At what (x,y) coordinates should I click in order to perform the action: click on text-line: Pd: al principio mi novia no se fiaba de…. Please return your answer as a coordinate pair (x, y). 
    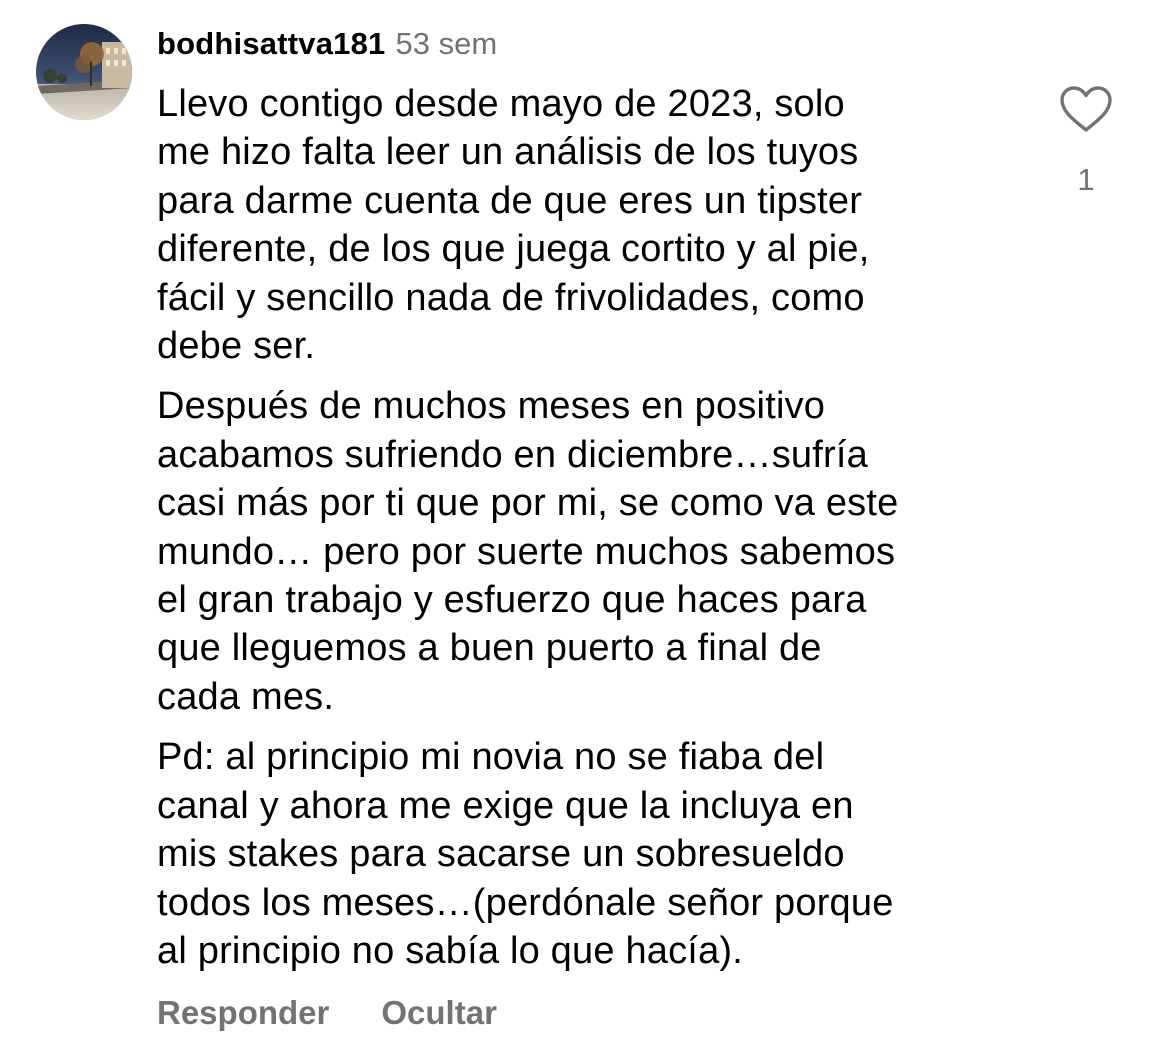
    Looking at the image, I should click on (491, 757).